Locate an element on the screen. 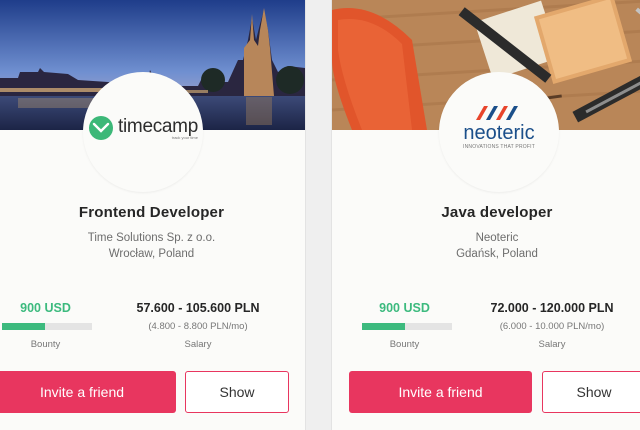 Image resolution: width=640 pixels, height=430 pixels. company-logo: neoteric INNOVATIONS THAT PROFIT is located at coordinates (499, 132).